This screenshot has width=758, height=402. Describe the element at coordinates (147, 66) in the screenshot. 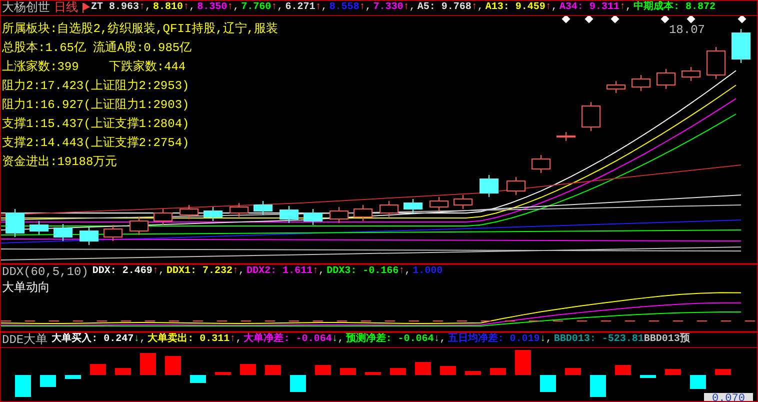

I see `info-text: 下跌家数:444` at that location.